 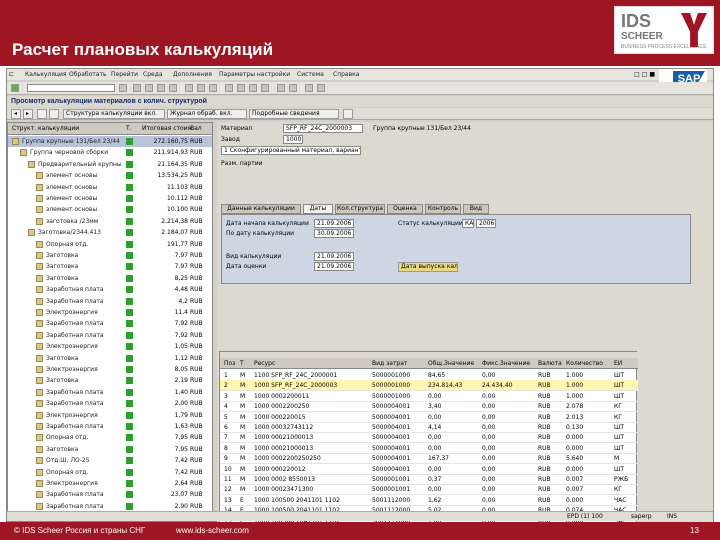 I want to click on forward-arrow-icon: ▸, so click(x=28, y=114).